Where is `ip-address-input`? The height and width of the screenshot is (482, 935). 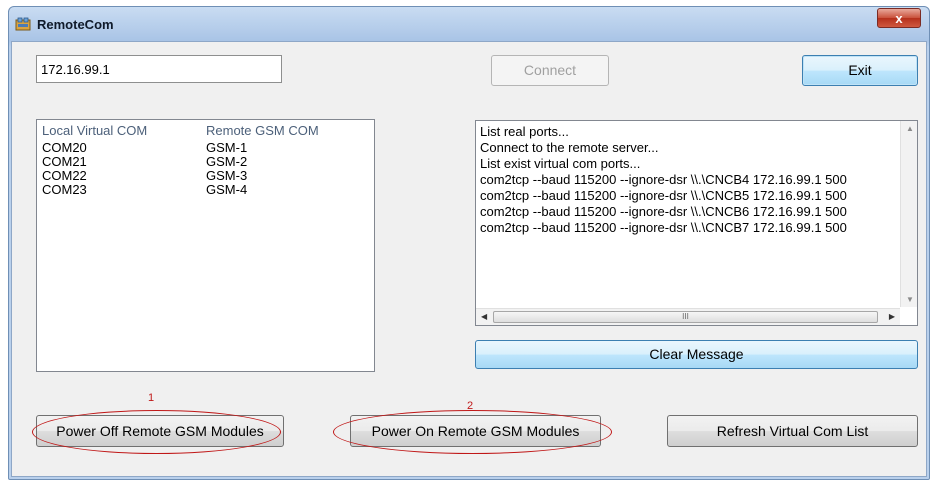
ip-address-input is located at coordinates (159, 69).